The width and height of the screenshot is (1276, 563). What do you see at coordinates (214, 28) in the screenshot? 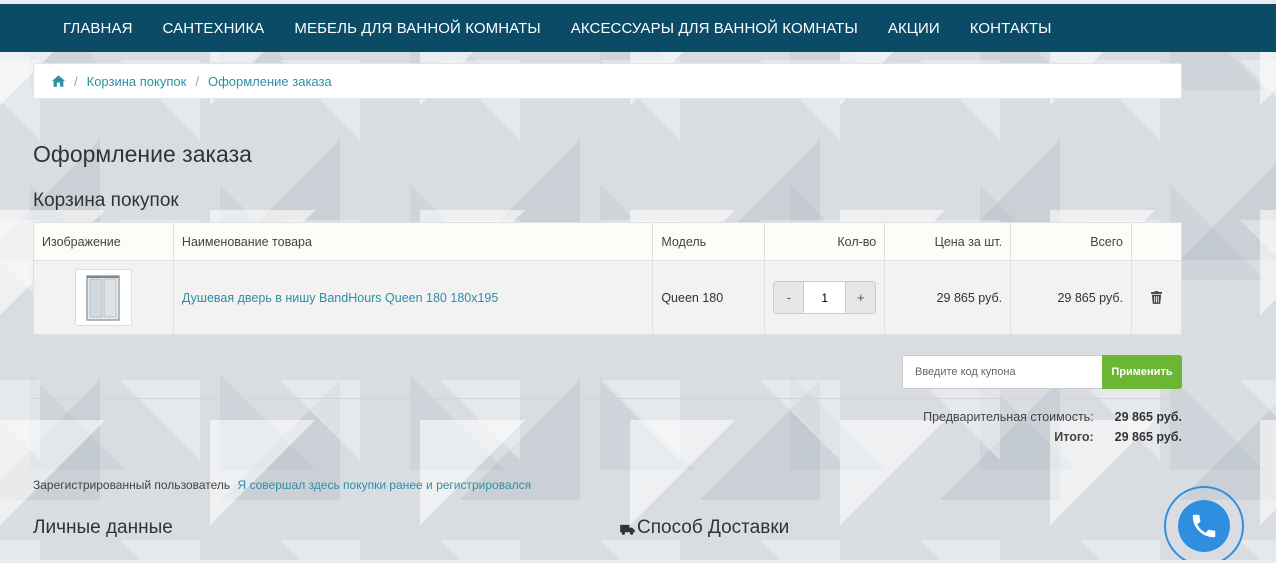
I see `nav-item-plumbing: САНТЕХНИКА` at bounding box center [214, 28].